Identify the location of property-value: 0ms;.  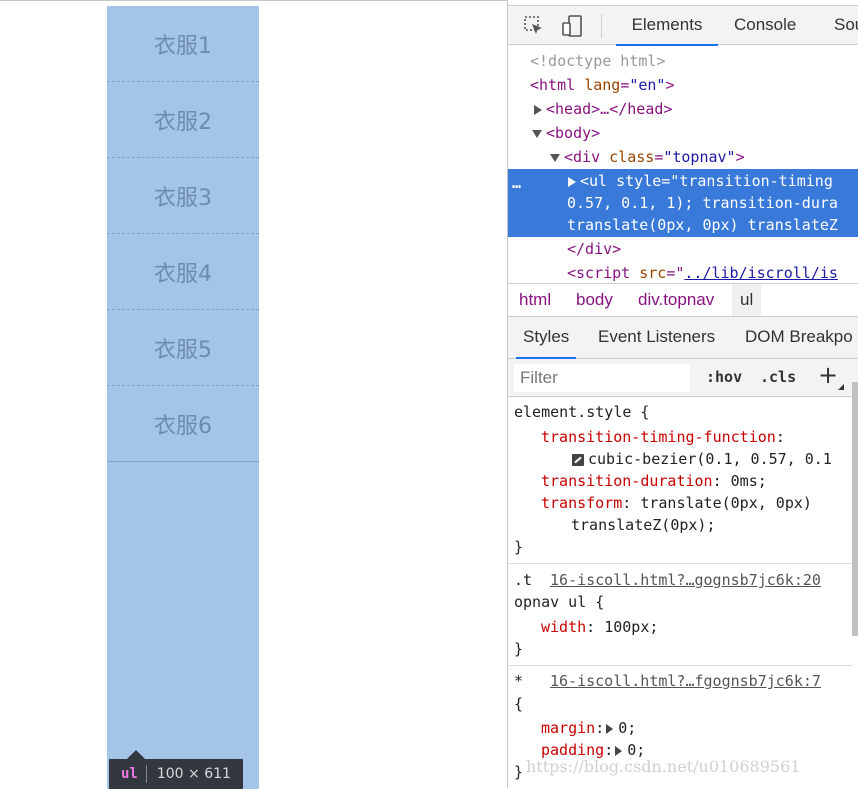
(749, 481).